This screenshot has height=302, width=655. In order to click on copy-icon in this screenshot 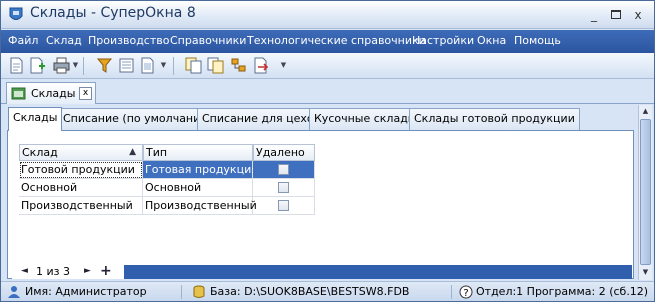, I will do `click(193, 65)`.